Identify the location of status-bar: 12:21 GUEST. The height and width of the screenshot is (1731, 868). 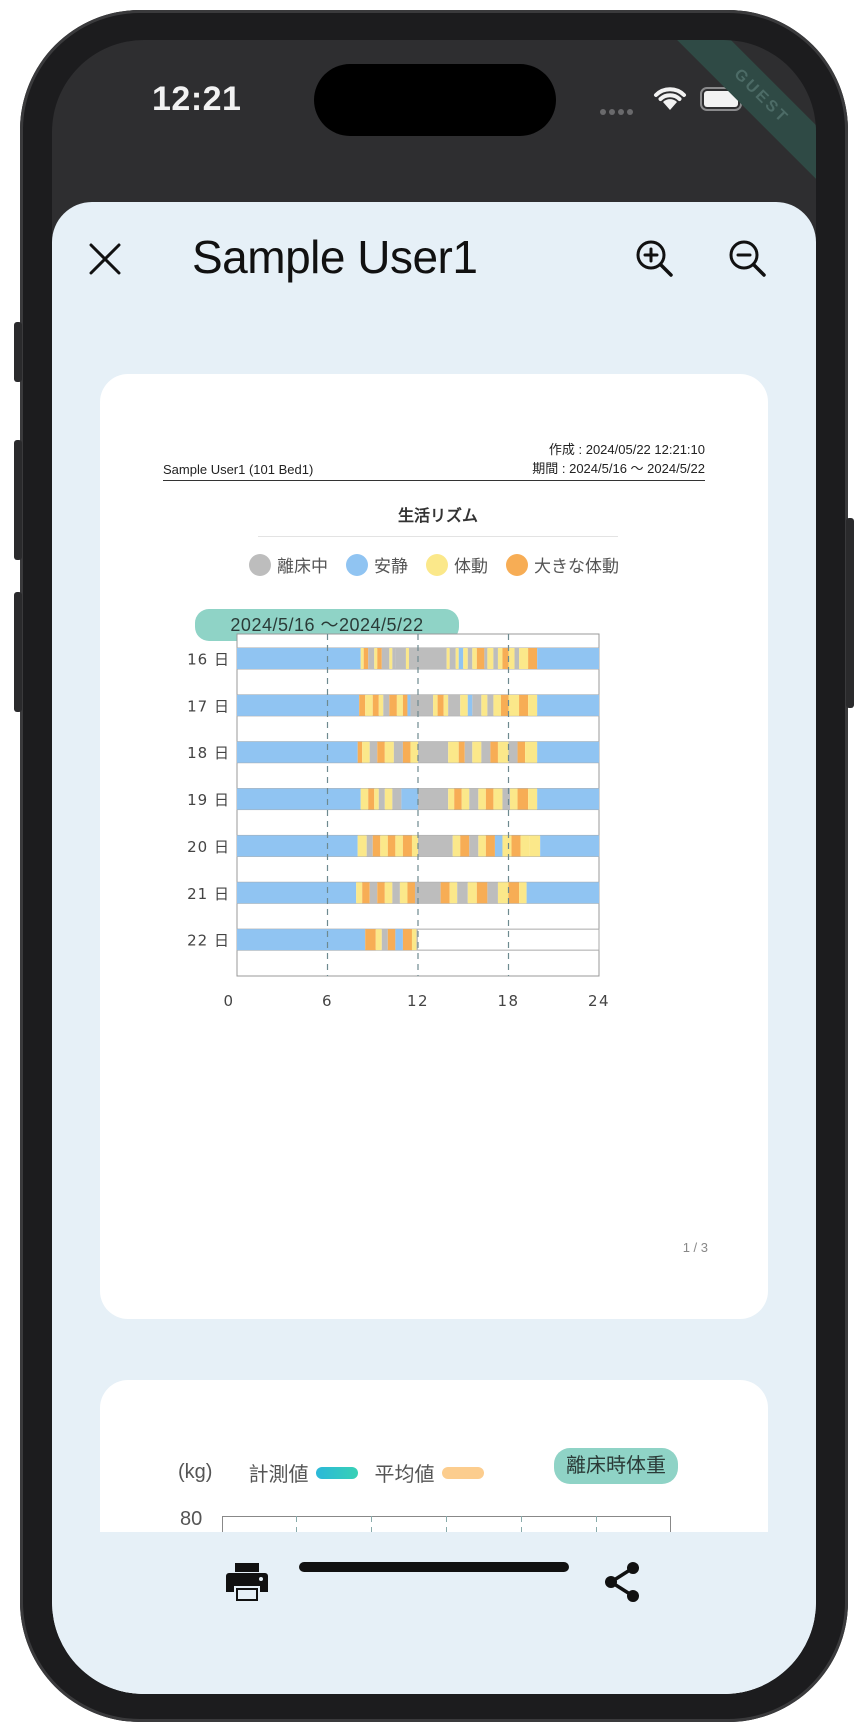
(434, 112).